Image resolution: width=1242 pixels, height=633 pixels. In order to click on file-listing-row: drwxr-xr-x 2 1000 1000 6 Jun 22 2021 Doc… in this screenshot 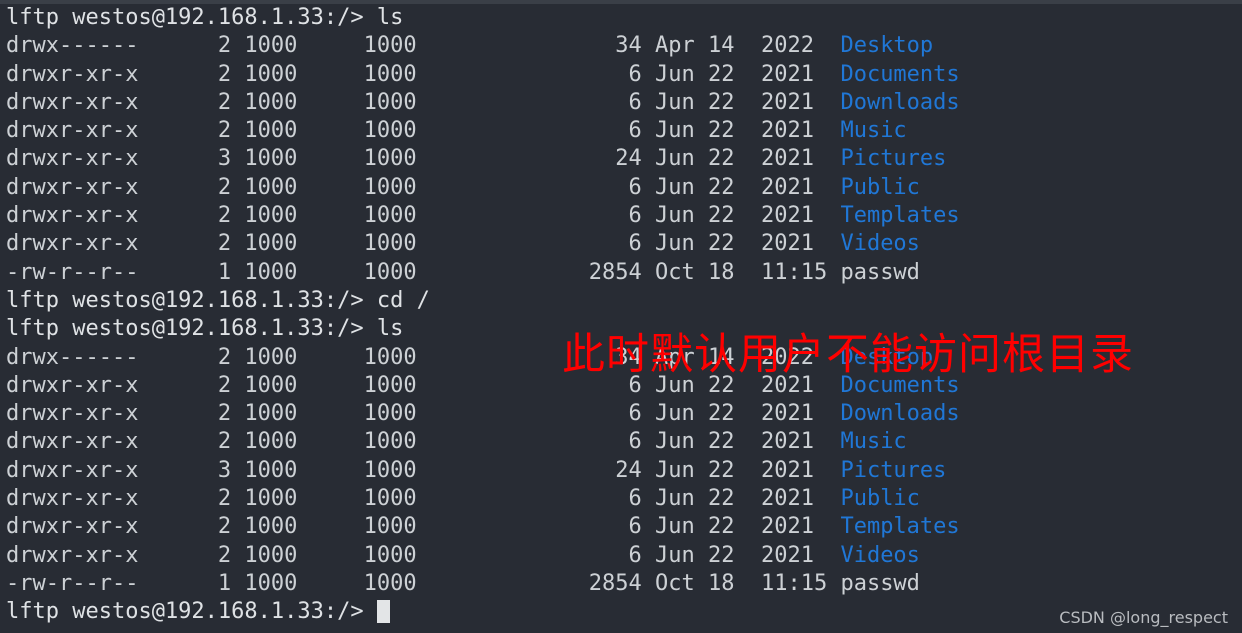, I will do `click(621, 75)`.